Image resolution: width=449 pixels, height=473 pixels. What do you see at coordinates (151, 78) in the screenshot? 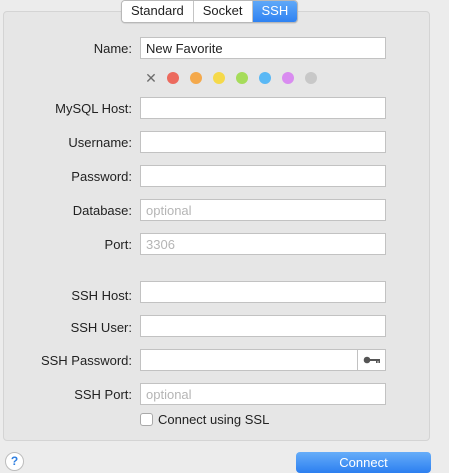
I see `clear-color-icon: ✕` at bounding box center [151, 78].